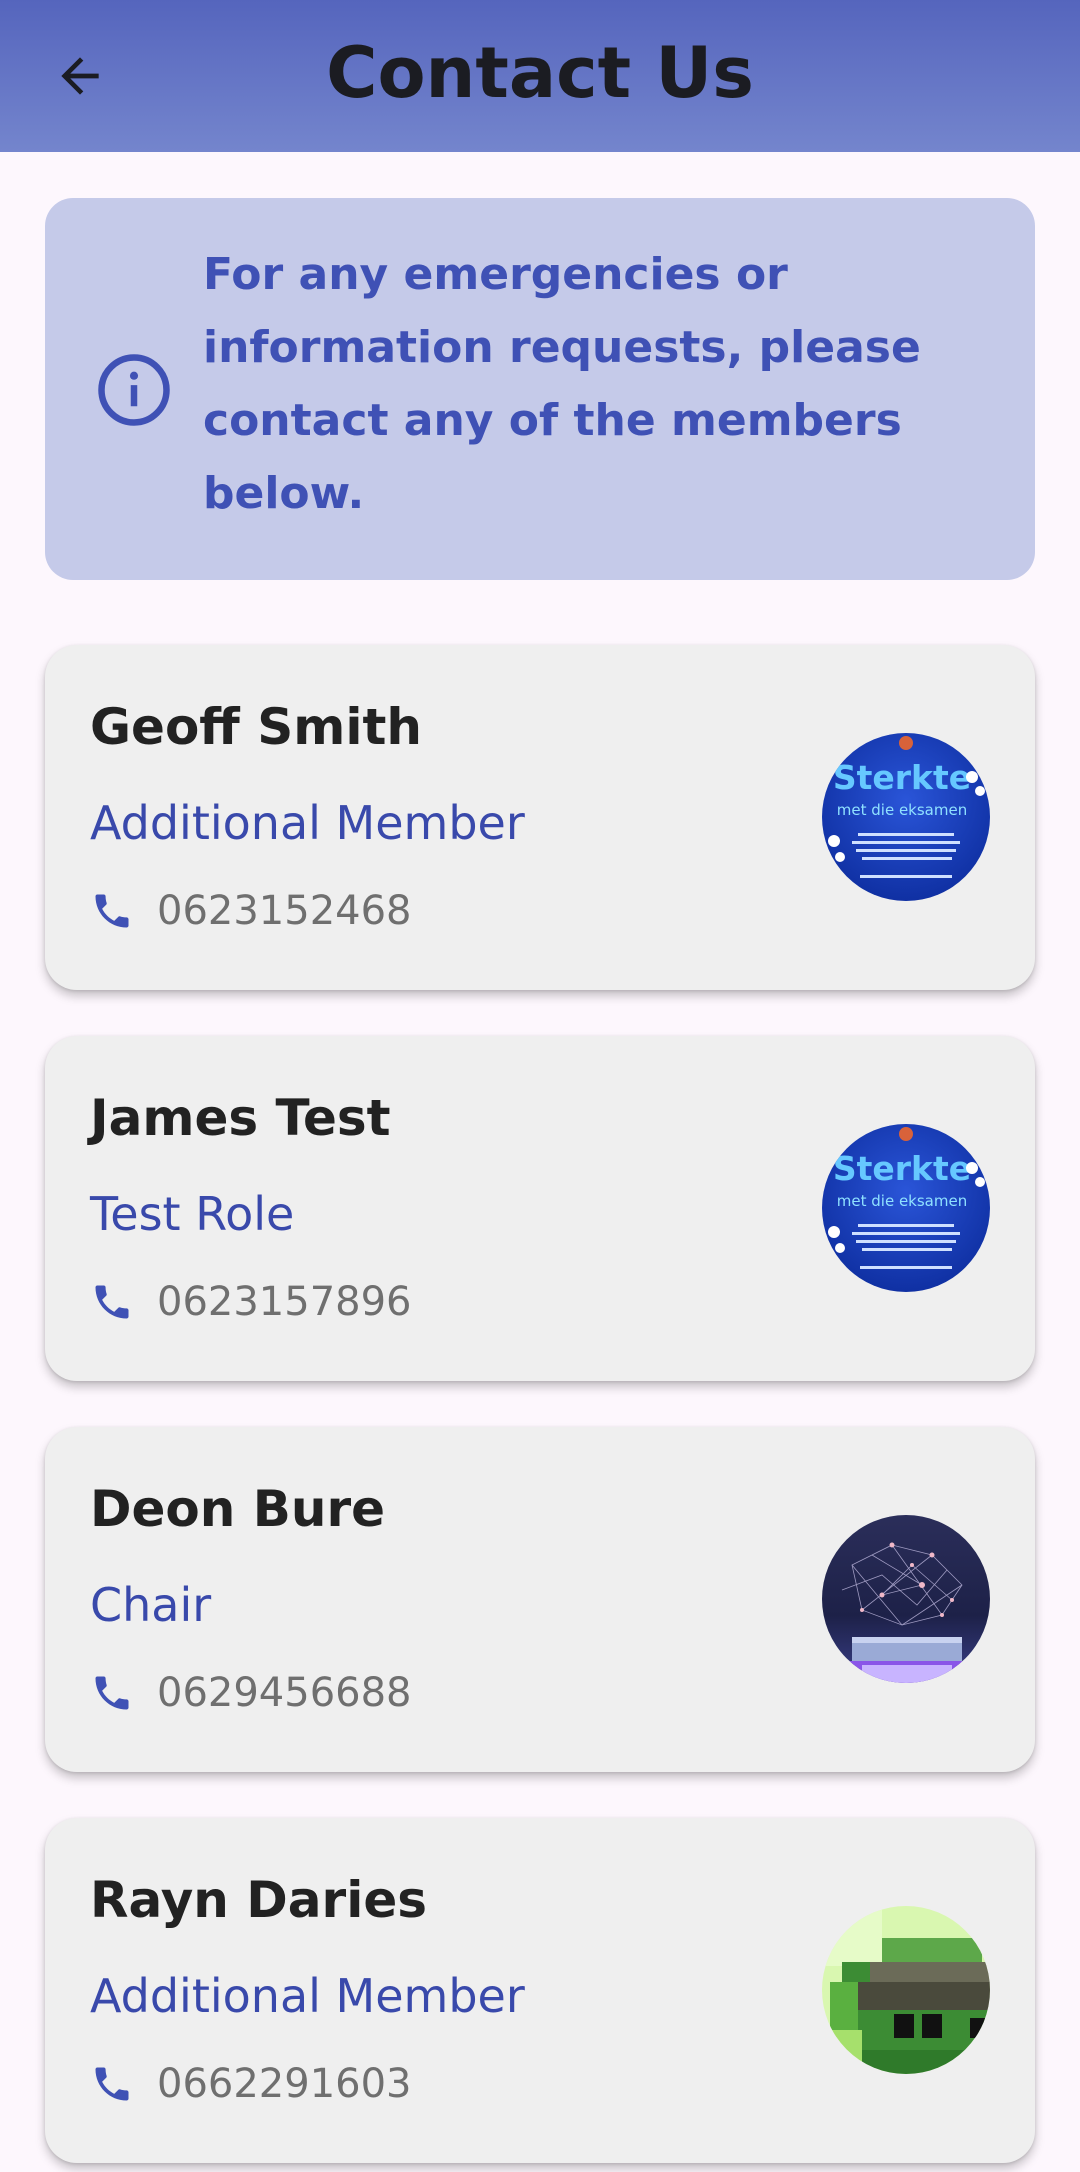 The width and height of the screenshot is (1080, 2172). I want to click on network-stage-avatar, so click(906, 1599).